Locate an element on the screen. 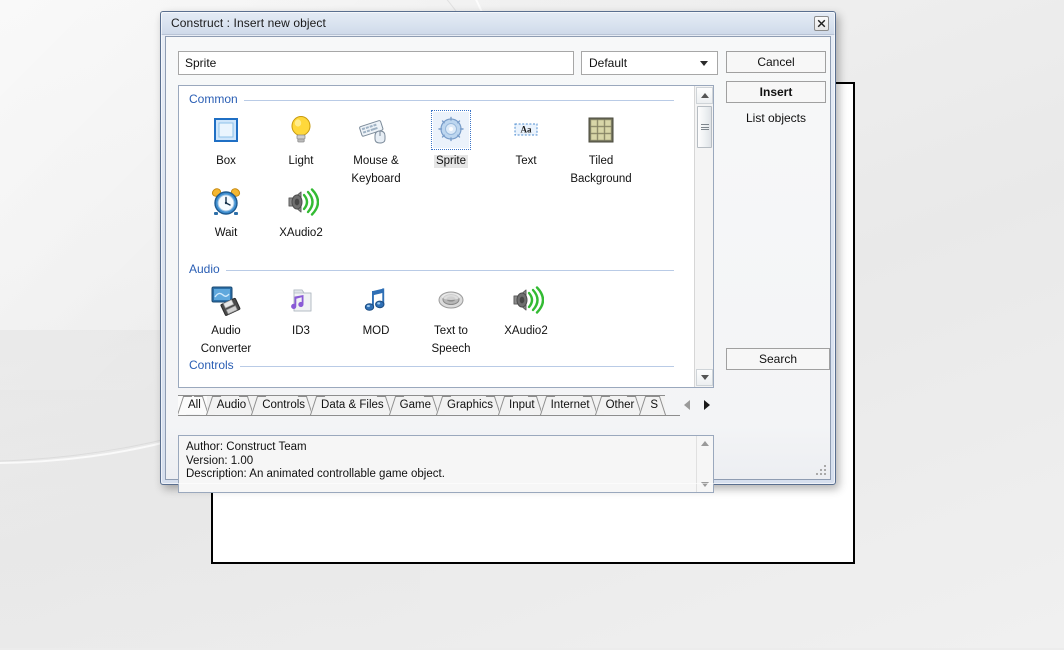 The image size is (1064, 650). id3-folder-icon is located at coordinates (301, 300).